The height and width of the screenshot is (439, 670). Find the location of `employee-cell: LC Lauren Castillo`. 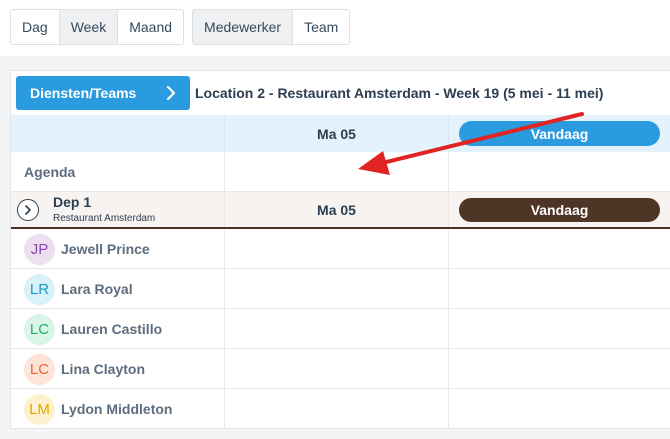

employee-cell: LC Lauren Castillo is located at coordinates (117, 328).